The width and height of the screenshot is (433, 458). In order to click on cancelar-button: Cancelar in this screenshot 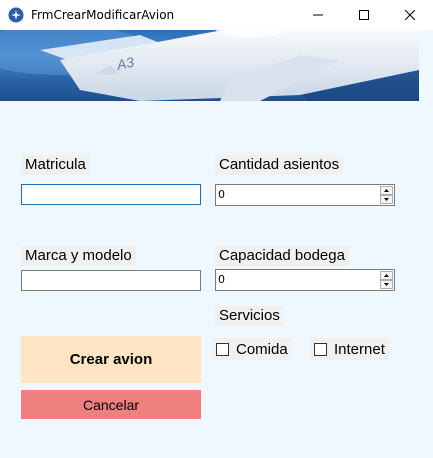, I will do `click(111, 404)`.